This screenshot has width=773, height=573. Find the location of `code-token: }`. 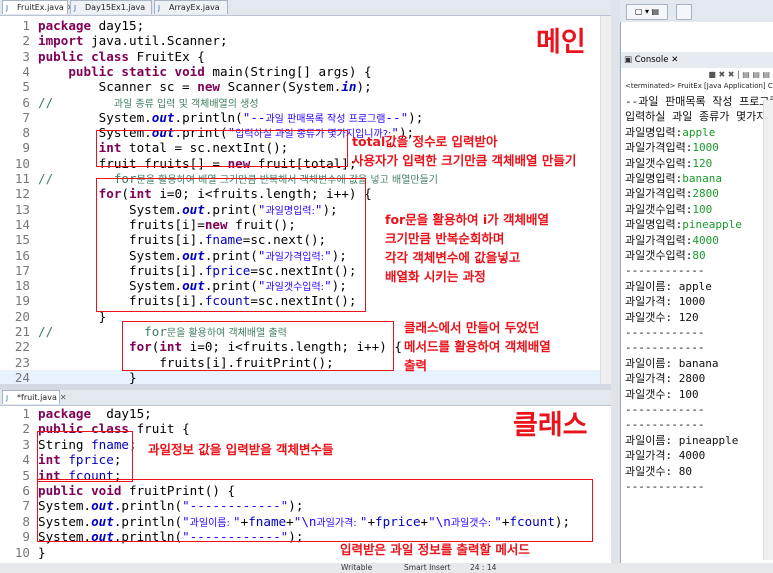

code-token: } is located at coordinates (42, 552).